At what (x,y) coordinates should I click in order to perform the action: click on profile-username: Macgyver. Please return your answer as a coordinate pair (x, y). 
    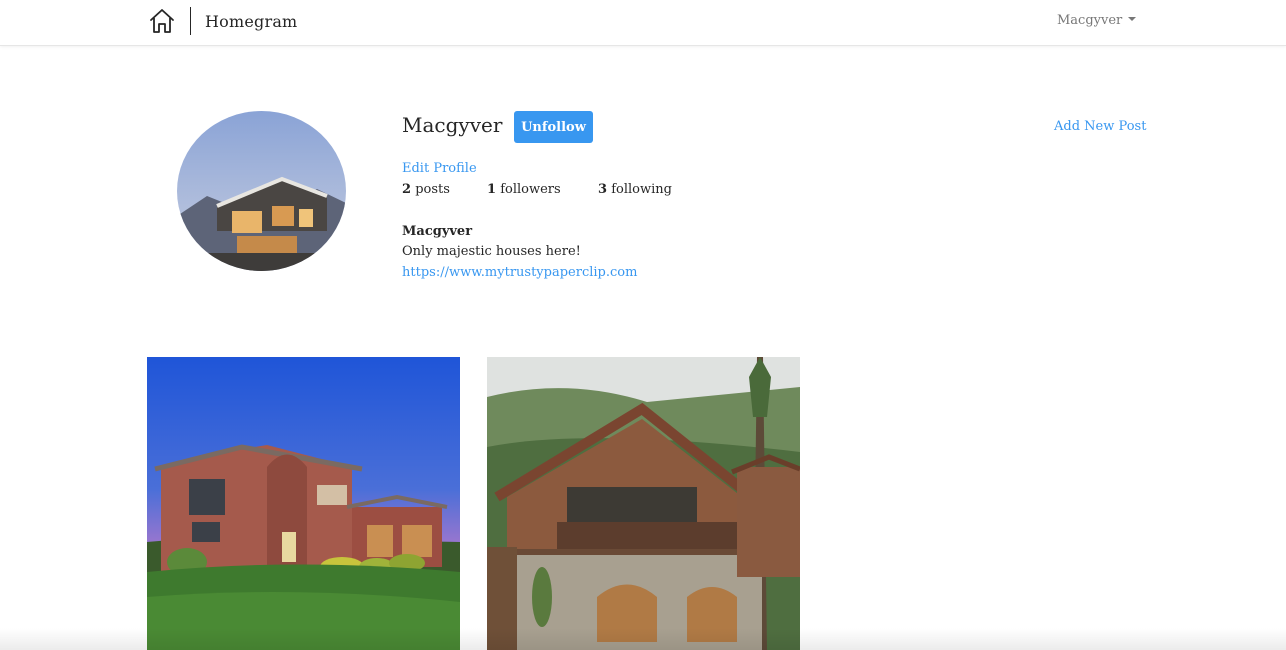
    Looking at the image, I should click on (452, 125).